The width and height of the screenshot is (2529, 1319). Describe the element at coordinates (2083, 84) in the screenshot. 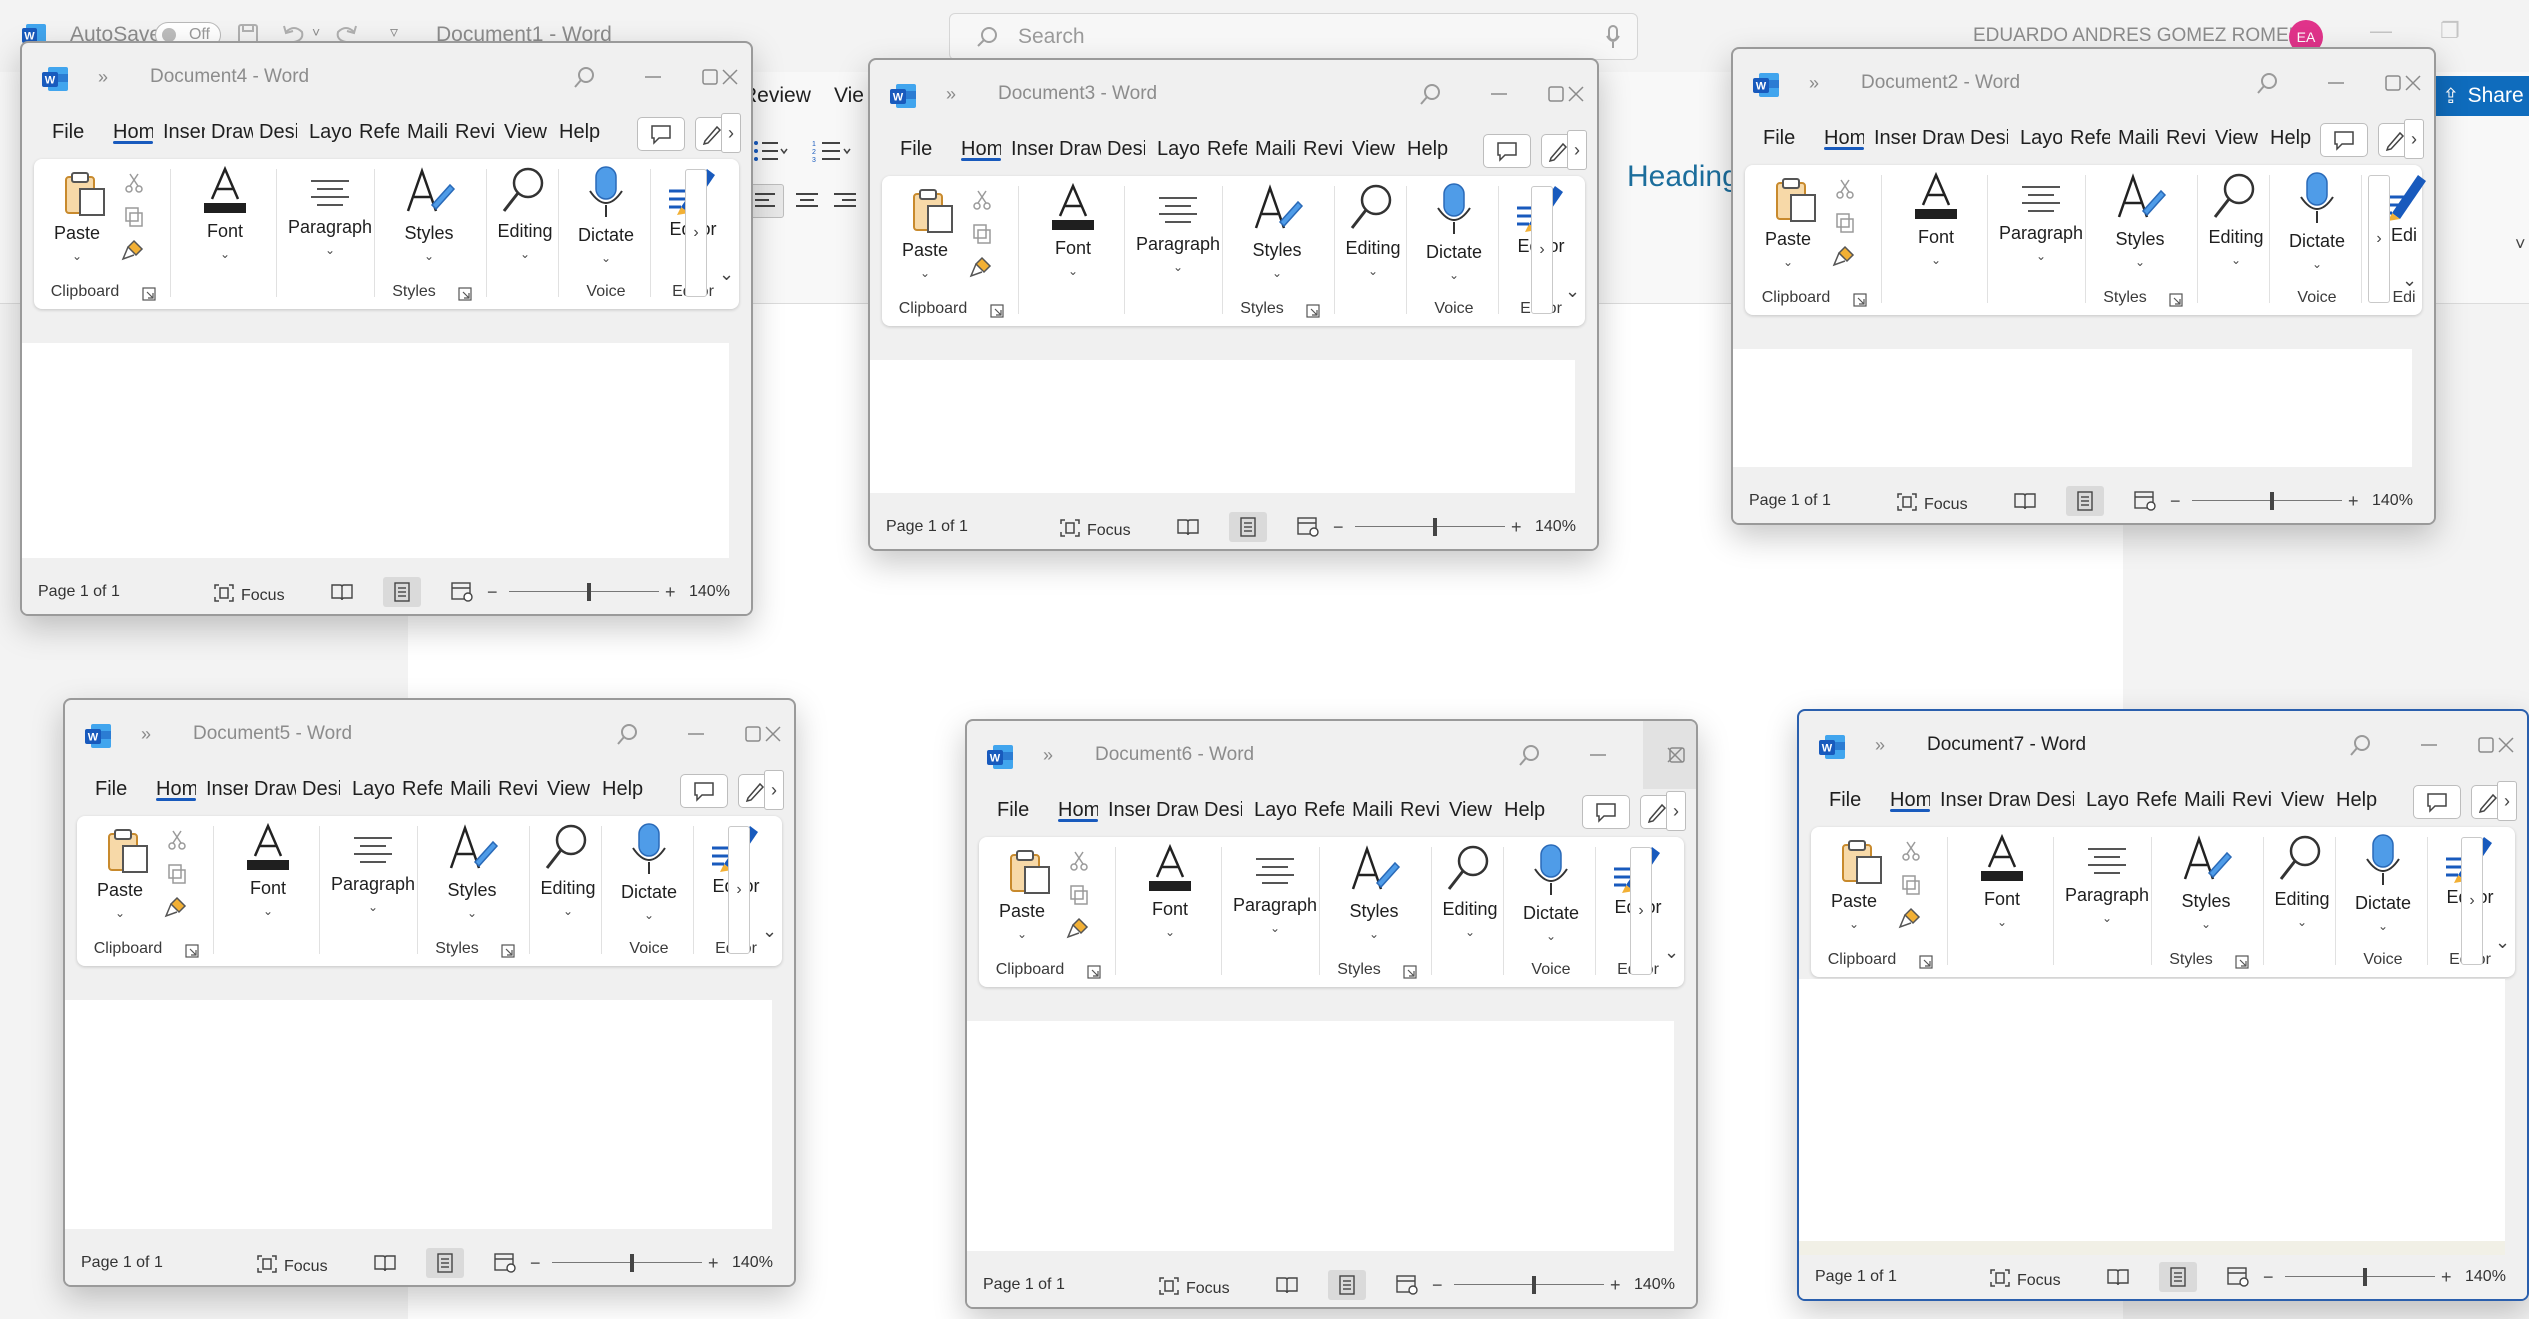

I see `title-bar: W » Document2 - Word` at that location.